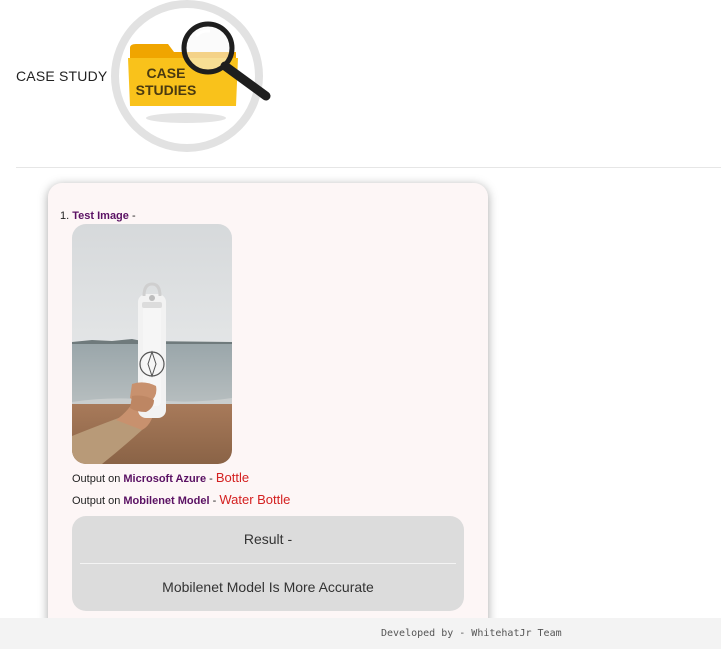 This screenshot has width=721, height=649. I want to click on output-value: Bottle, so click(232, 477).